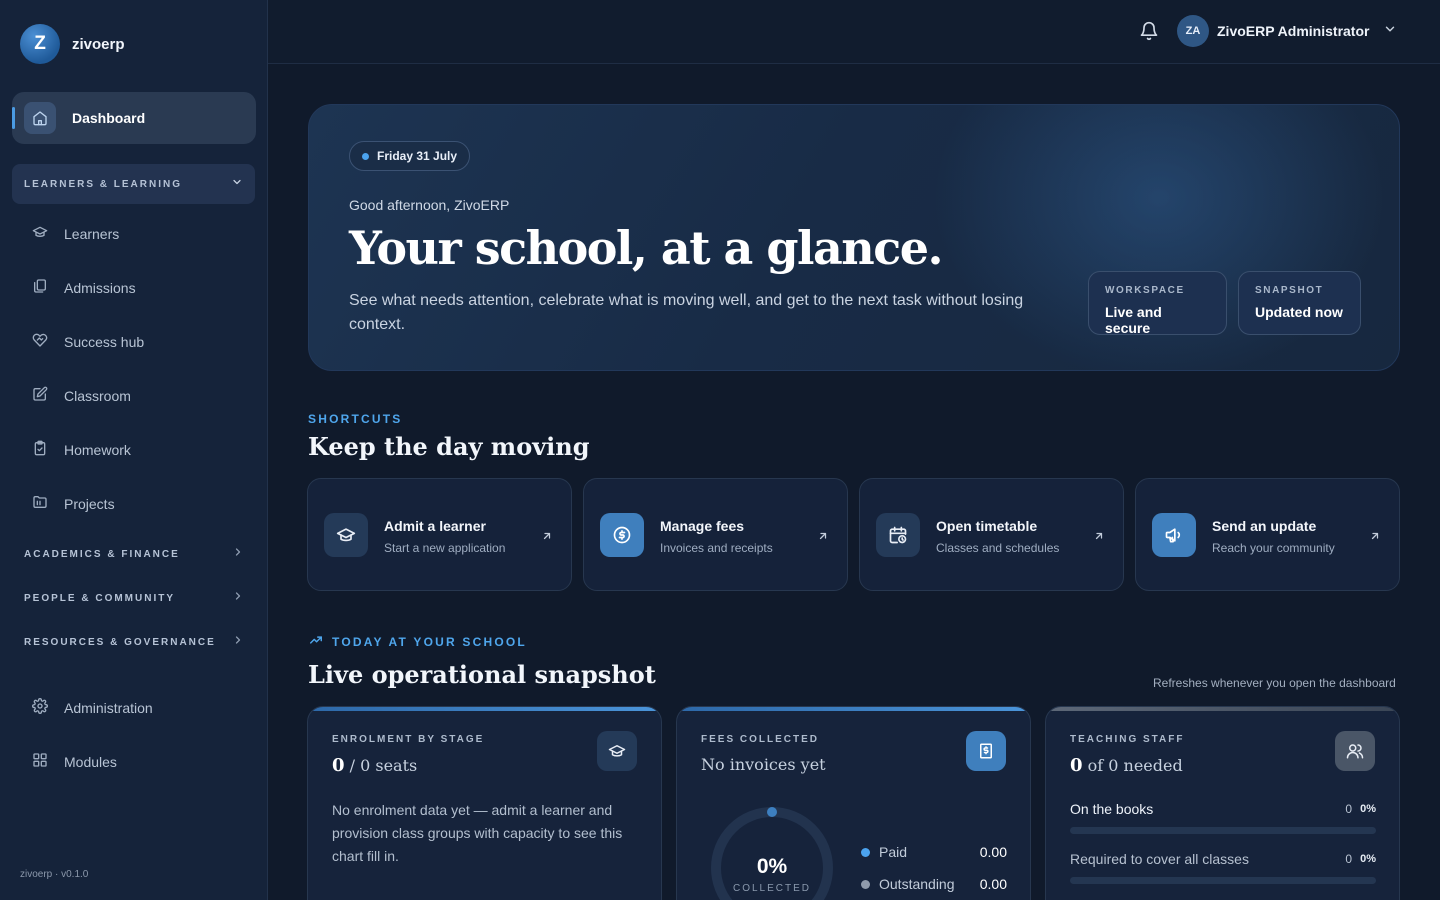  I want to click on date-pill: Friday 31 July, so click(410, 156).